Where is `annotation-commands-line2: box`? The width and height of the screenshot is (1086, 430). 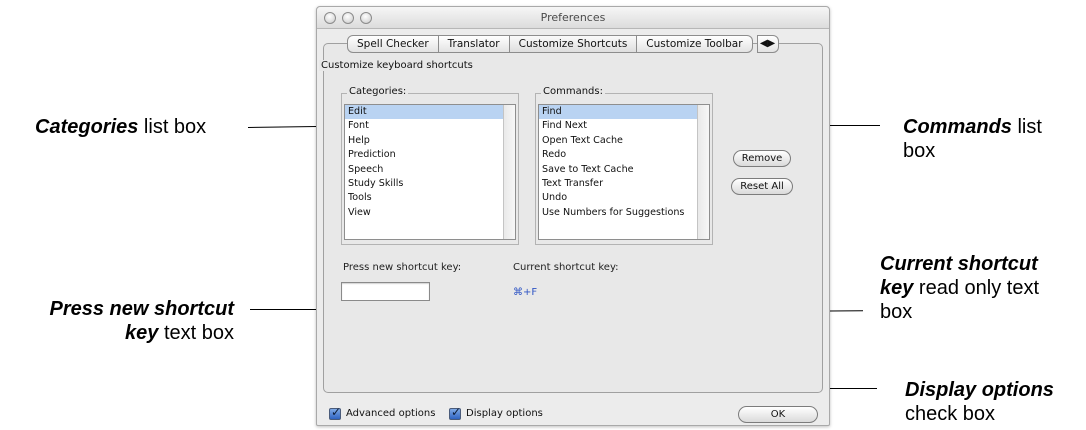 annotation-commands-line2: box is located at coordinates (919, 151).